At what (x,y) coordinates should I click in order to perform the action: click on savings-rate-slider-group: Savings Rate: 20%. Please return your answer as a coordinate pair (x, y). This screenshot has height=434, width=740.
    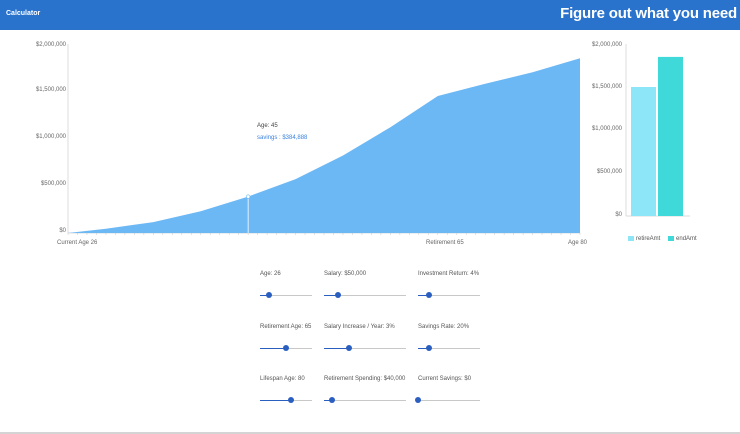
    Looking at the image, I should click on (463, 339).